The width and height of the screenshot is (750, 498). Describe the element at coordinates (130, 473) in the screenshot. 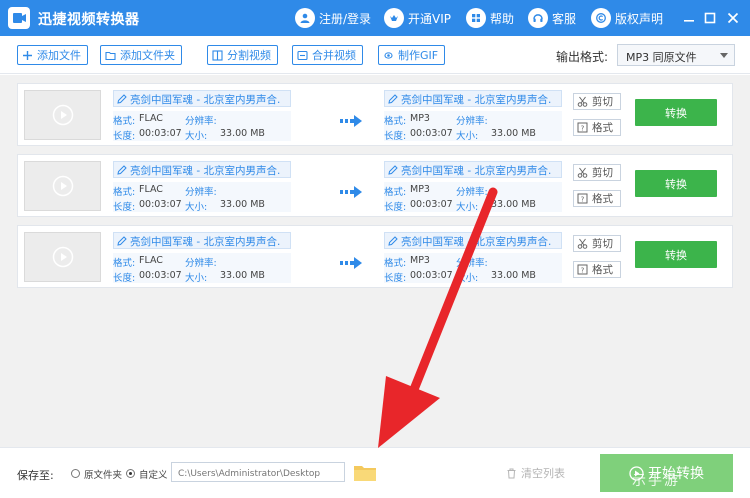

I see `custom-folder-radio` at that location.